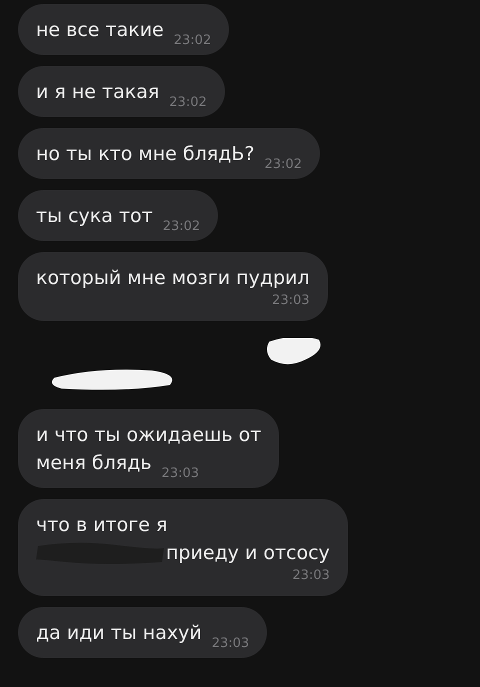 The width and height of the screenshot is (480, 687). What do you see at coordinates (102, 525) in the screenshot?
I see `message-text: чтo в итоге я` at bounding box center [102, 525].